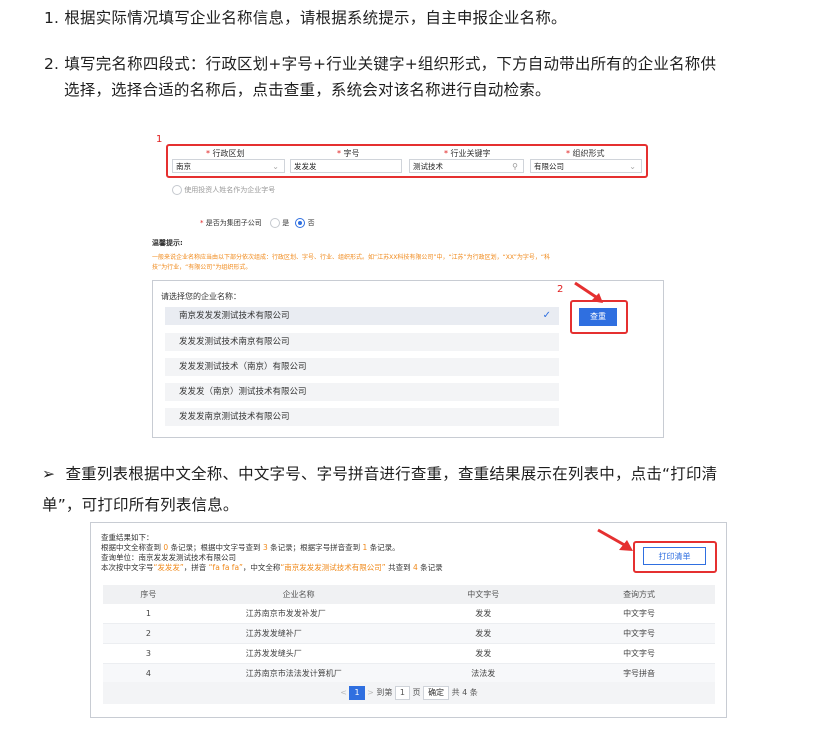 The height and width of the screenshot is (746, 828). I want to click on marker-1: 1, so click(159, 139).